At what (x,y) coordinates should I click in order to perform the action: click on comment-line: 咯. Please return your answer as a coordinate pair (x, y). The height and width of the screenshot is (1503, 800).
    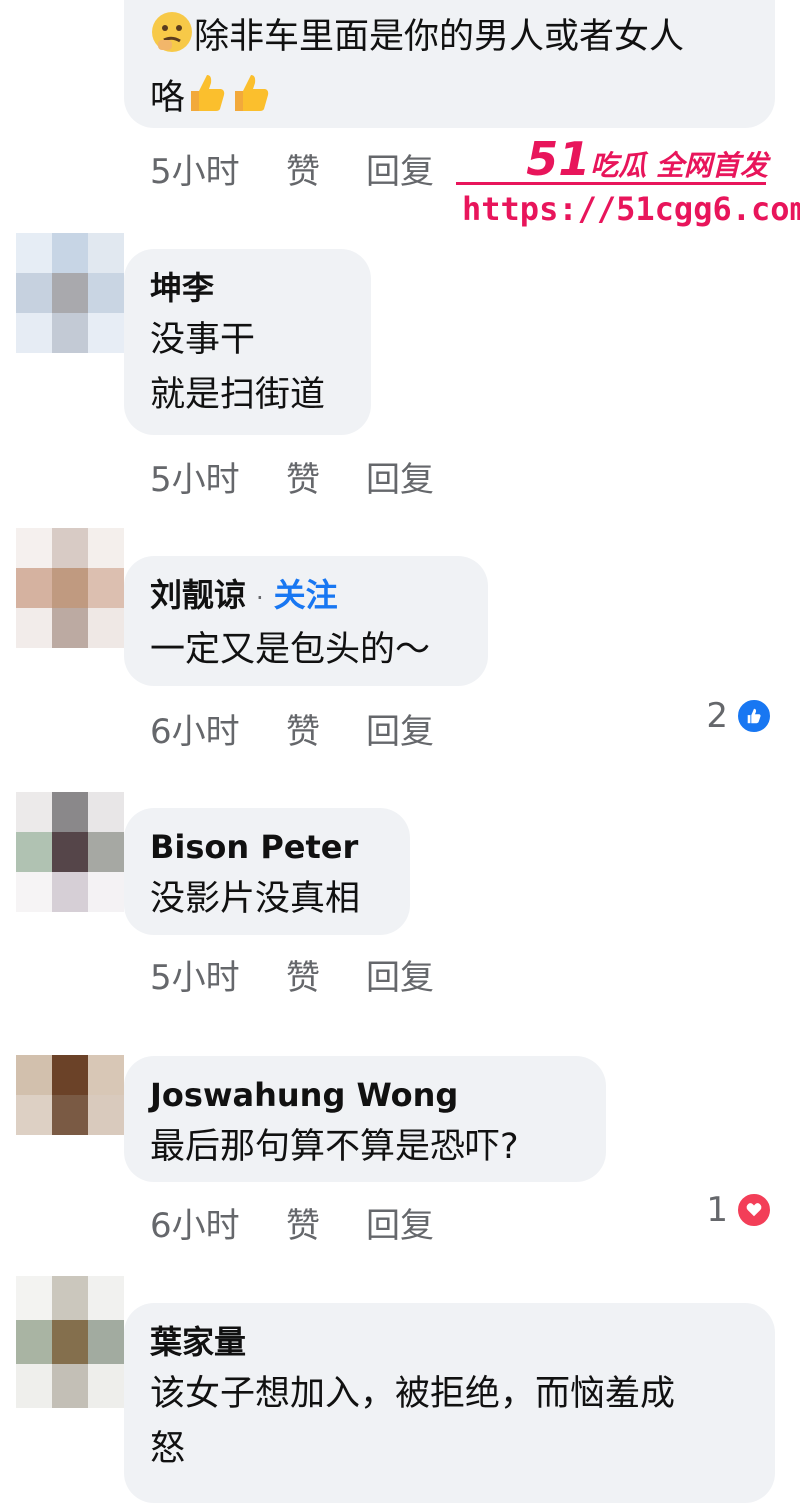
    Looking at the image, I should click on (168, 98).